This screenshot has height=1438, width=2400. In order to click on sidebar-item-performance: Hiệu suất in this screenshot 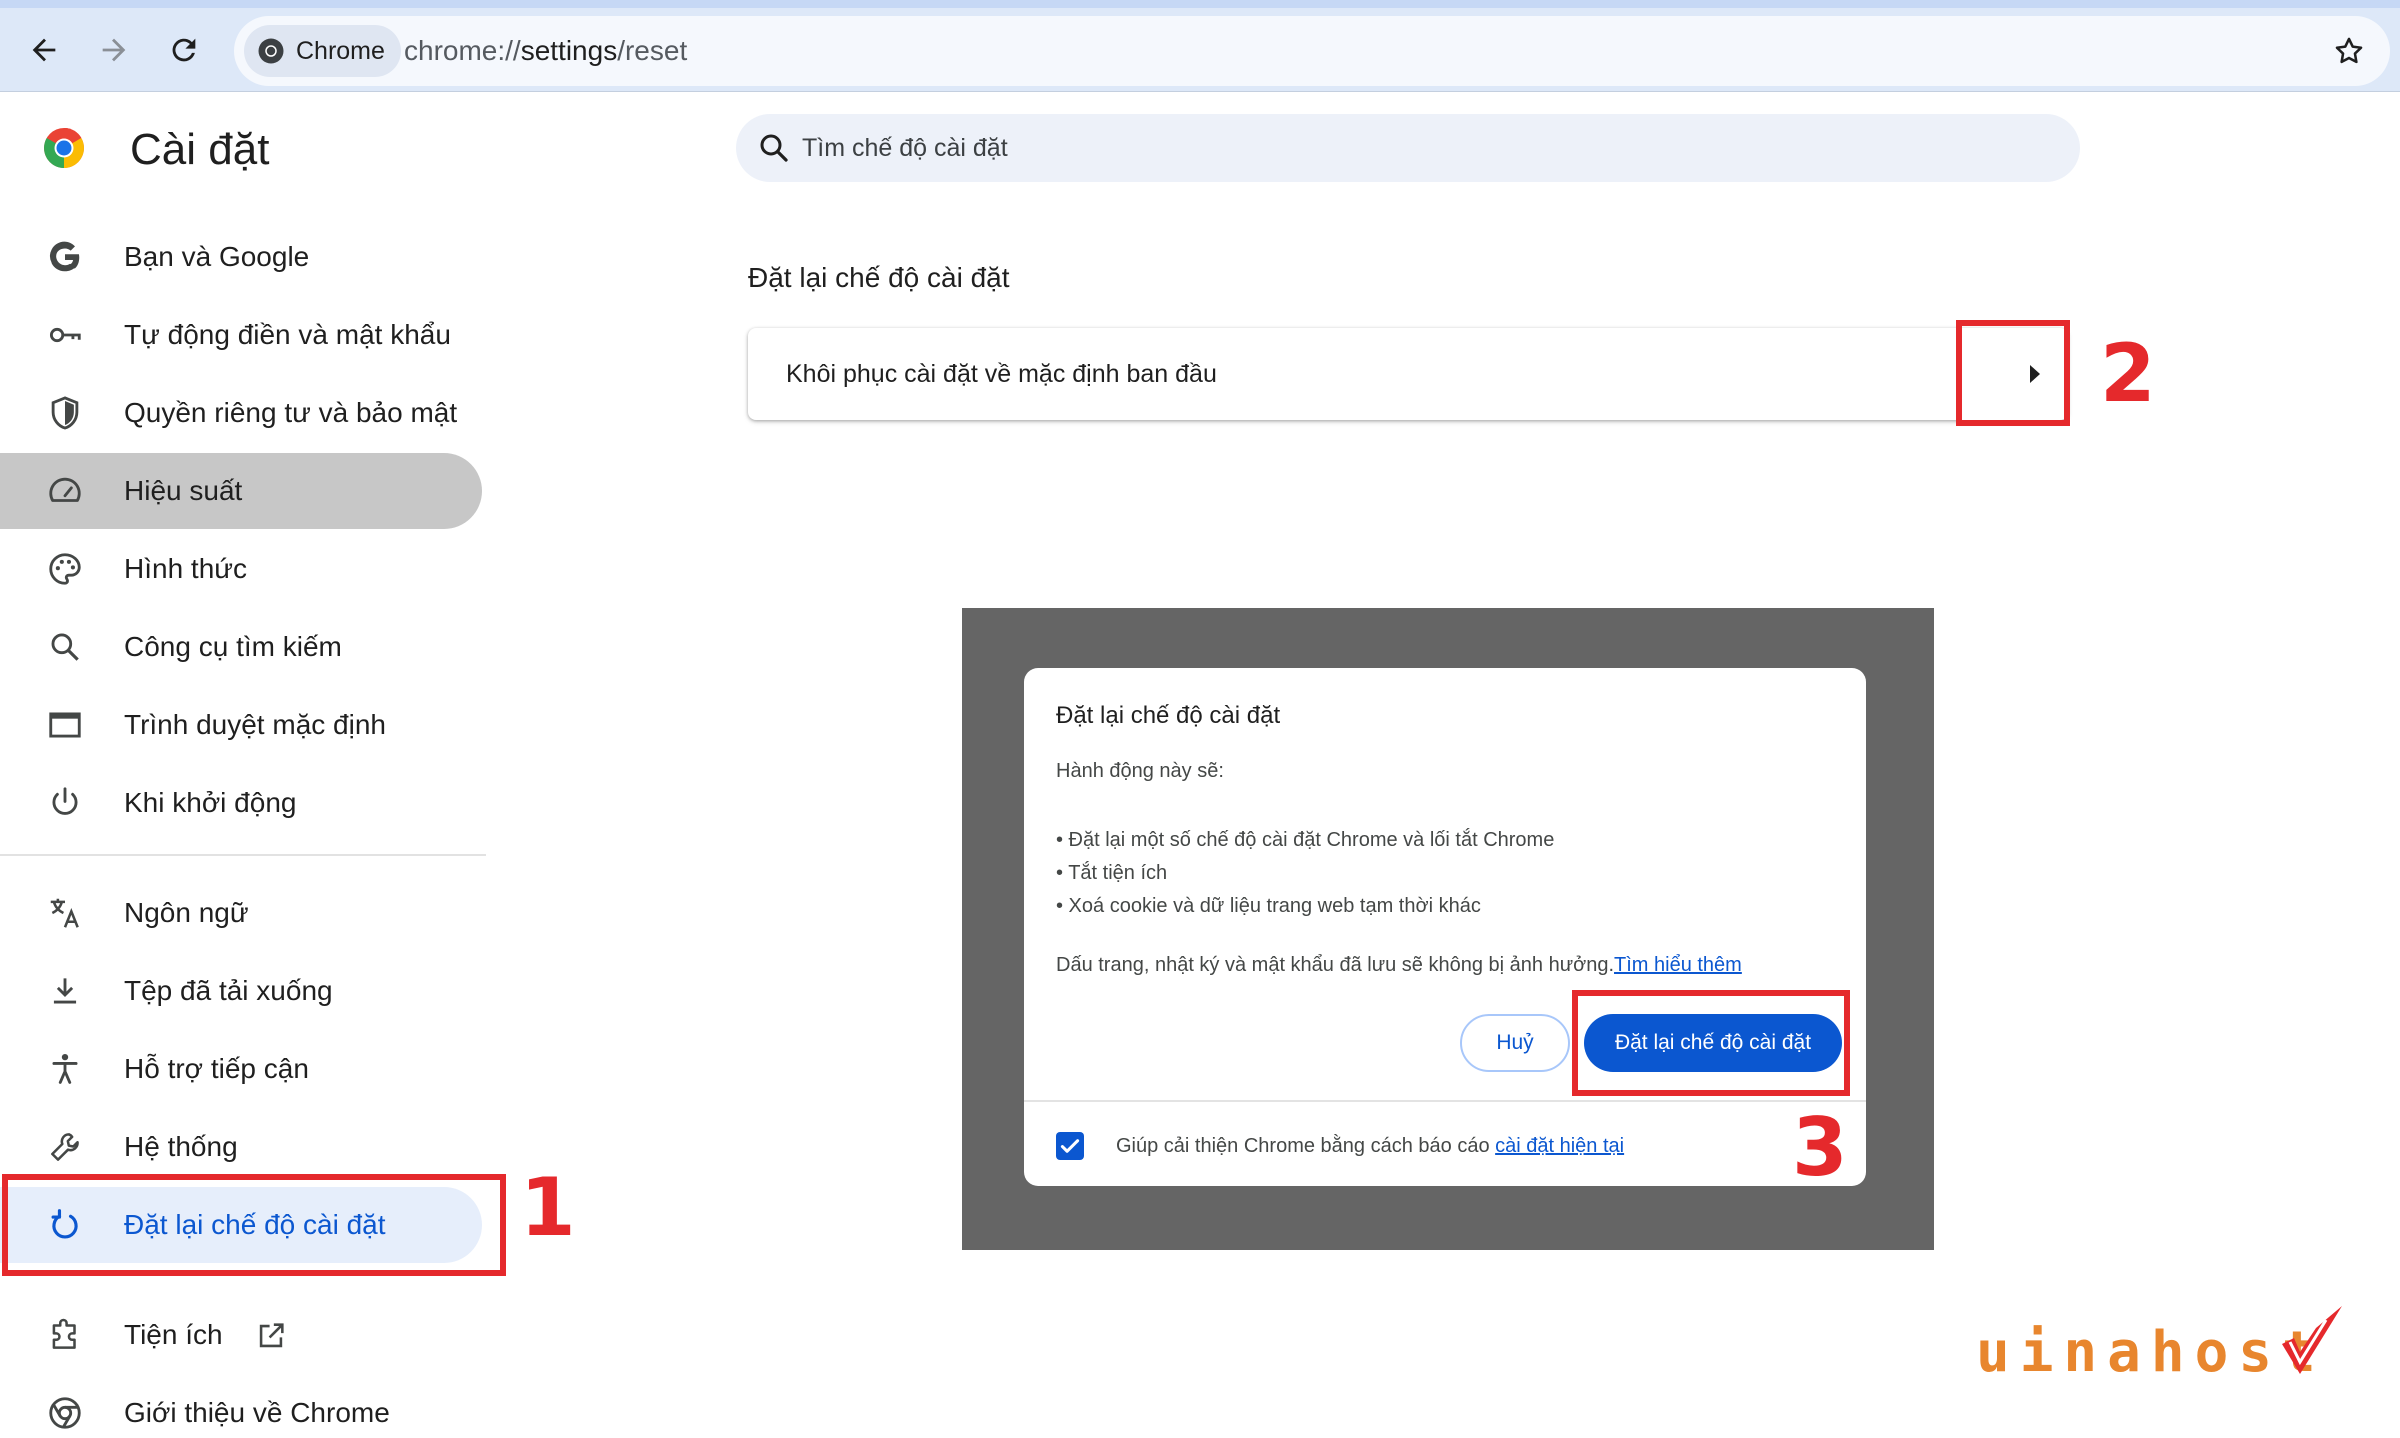, I will do `click(241, 491)`.